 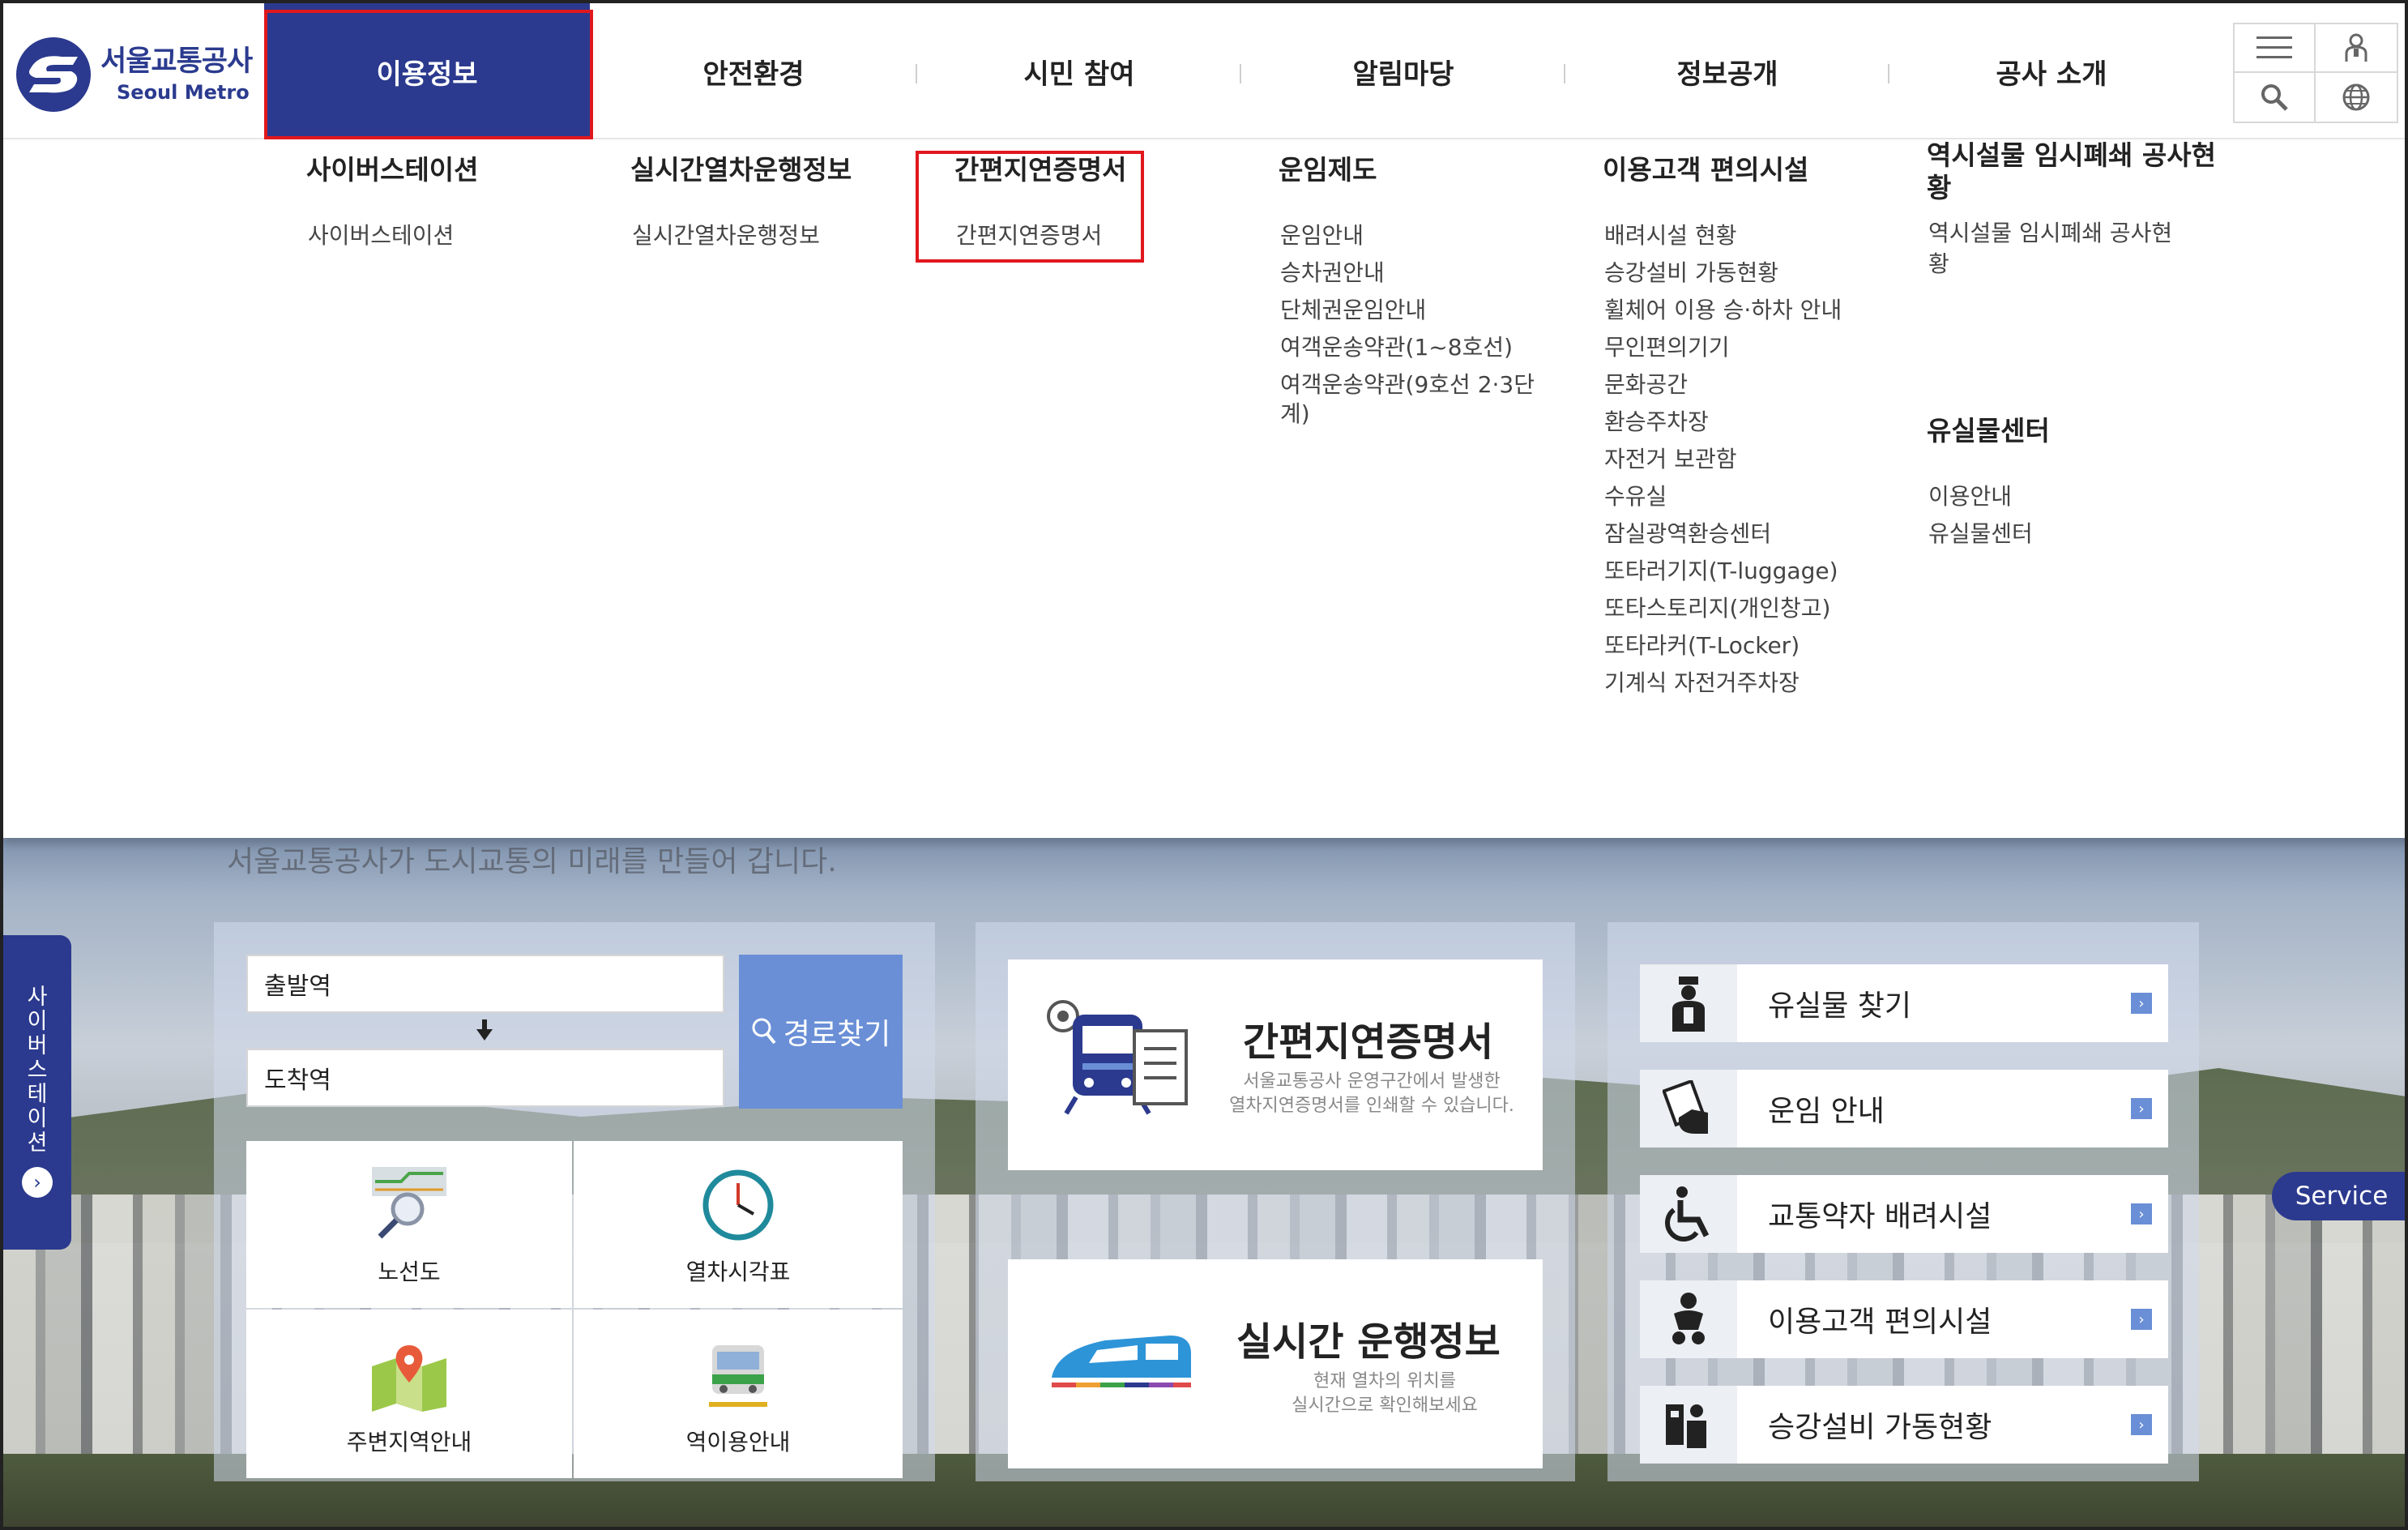 What do you see at coordinates (1041, 170) in the screenshot?
I see `menu-group-title: 간편지연증명서` at bounding box center [1041, 170].